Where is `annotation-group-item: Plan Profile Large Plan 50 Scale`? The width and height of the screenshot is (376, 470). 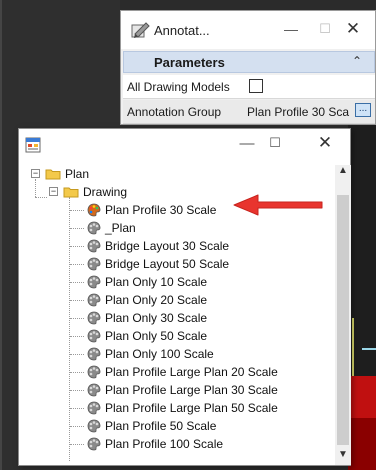 annotation-group-item: Plan Profile Large Plan 50 Scale is located at coordinates (169, 408).